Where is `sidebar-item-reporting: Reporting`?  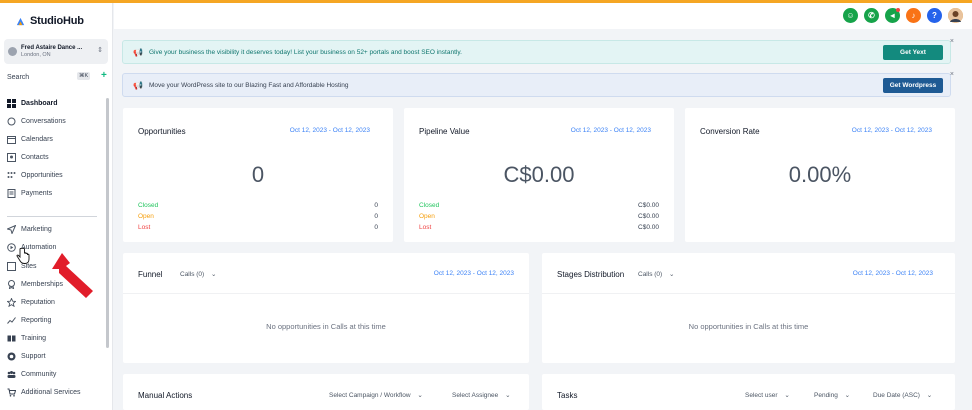 sidebar-item-reporting: Reporting is located at coordinates (54, 320).